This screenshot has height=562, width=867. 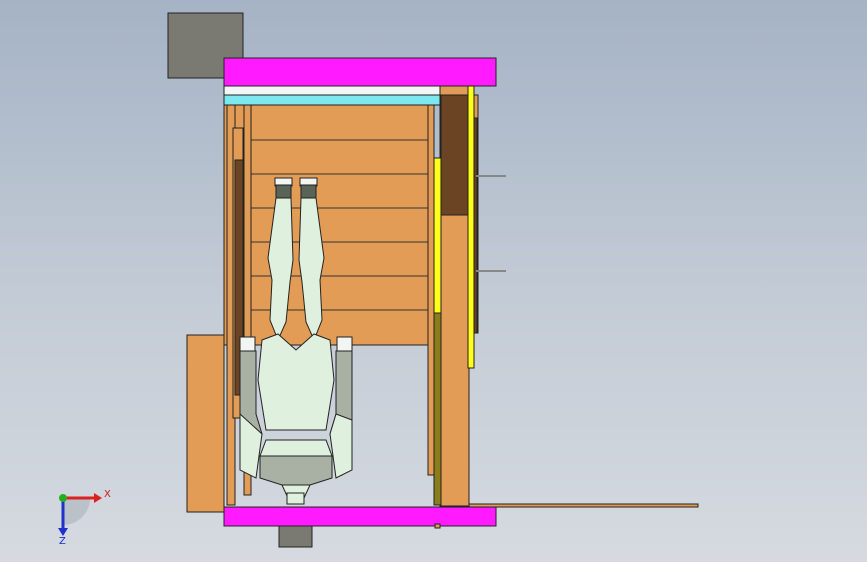 I want to click on head, so click(x=295, y=498).